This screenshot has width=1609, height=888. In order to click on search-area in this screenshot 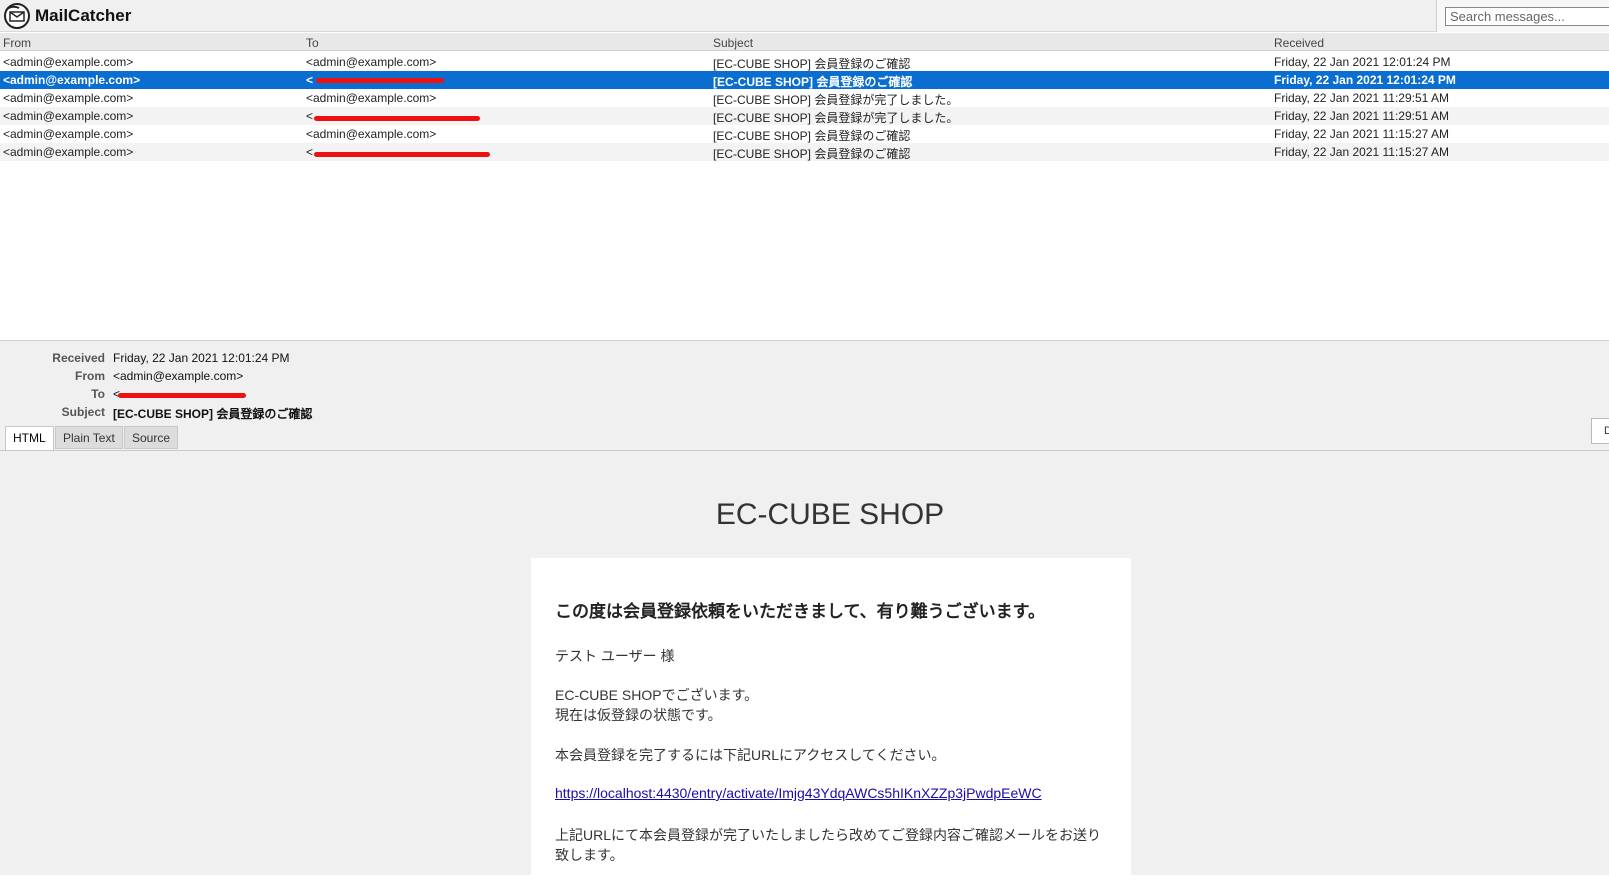, I will do `click(1522, 16)`.